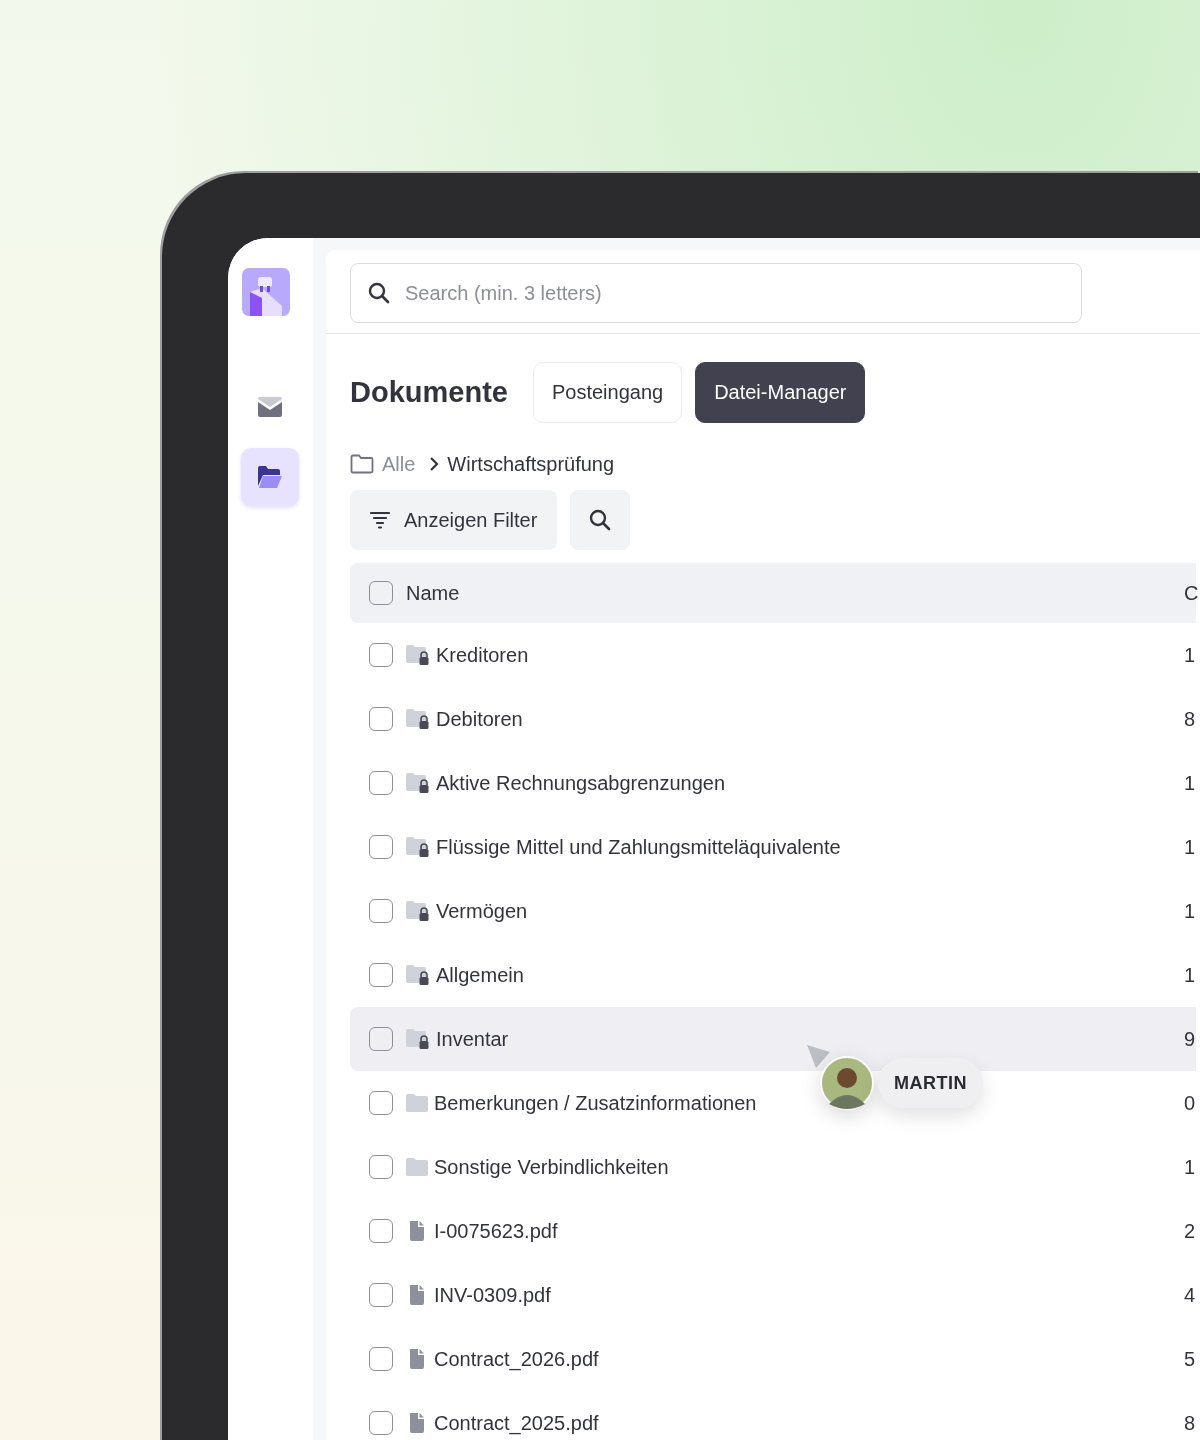 This screenshot has height=1440, width=1200. Describe the element at coordinates (809, 1295) in the screenshot. I see `file-name: INV-0309.pdf` at that location.